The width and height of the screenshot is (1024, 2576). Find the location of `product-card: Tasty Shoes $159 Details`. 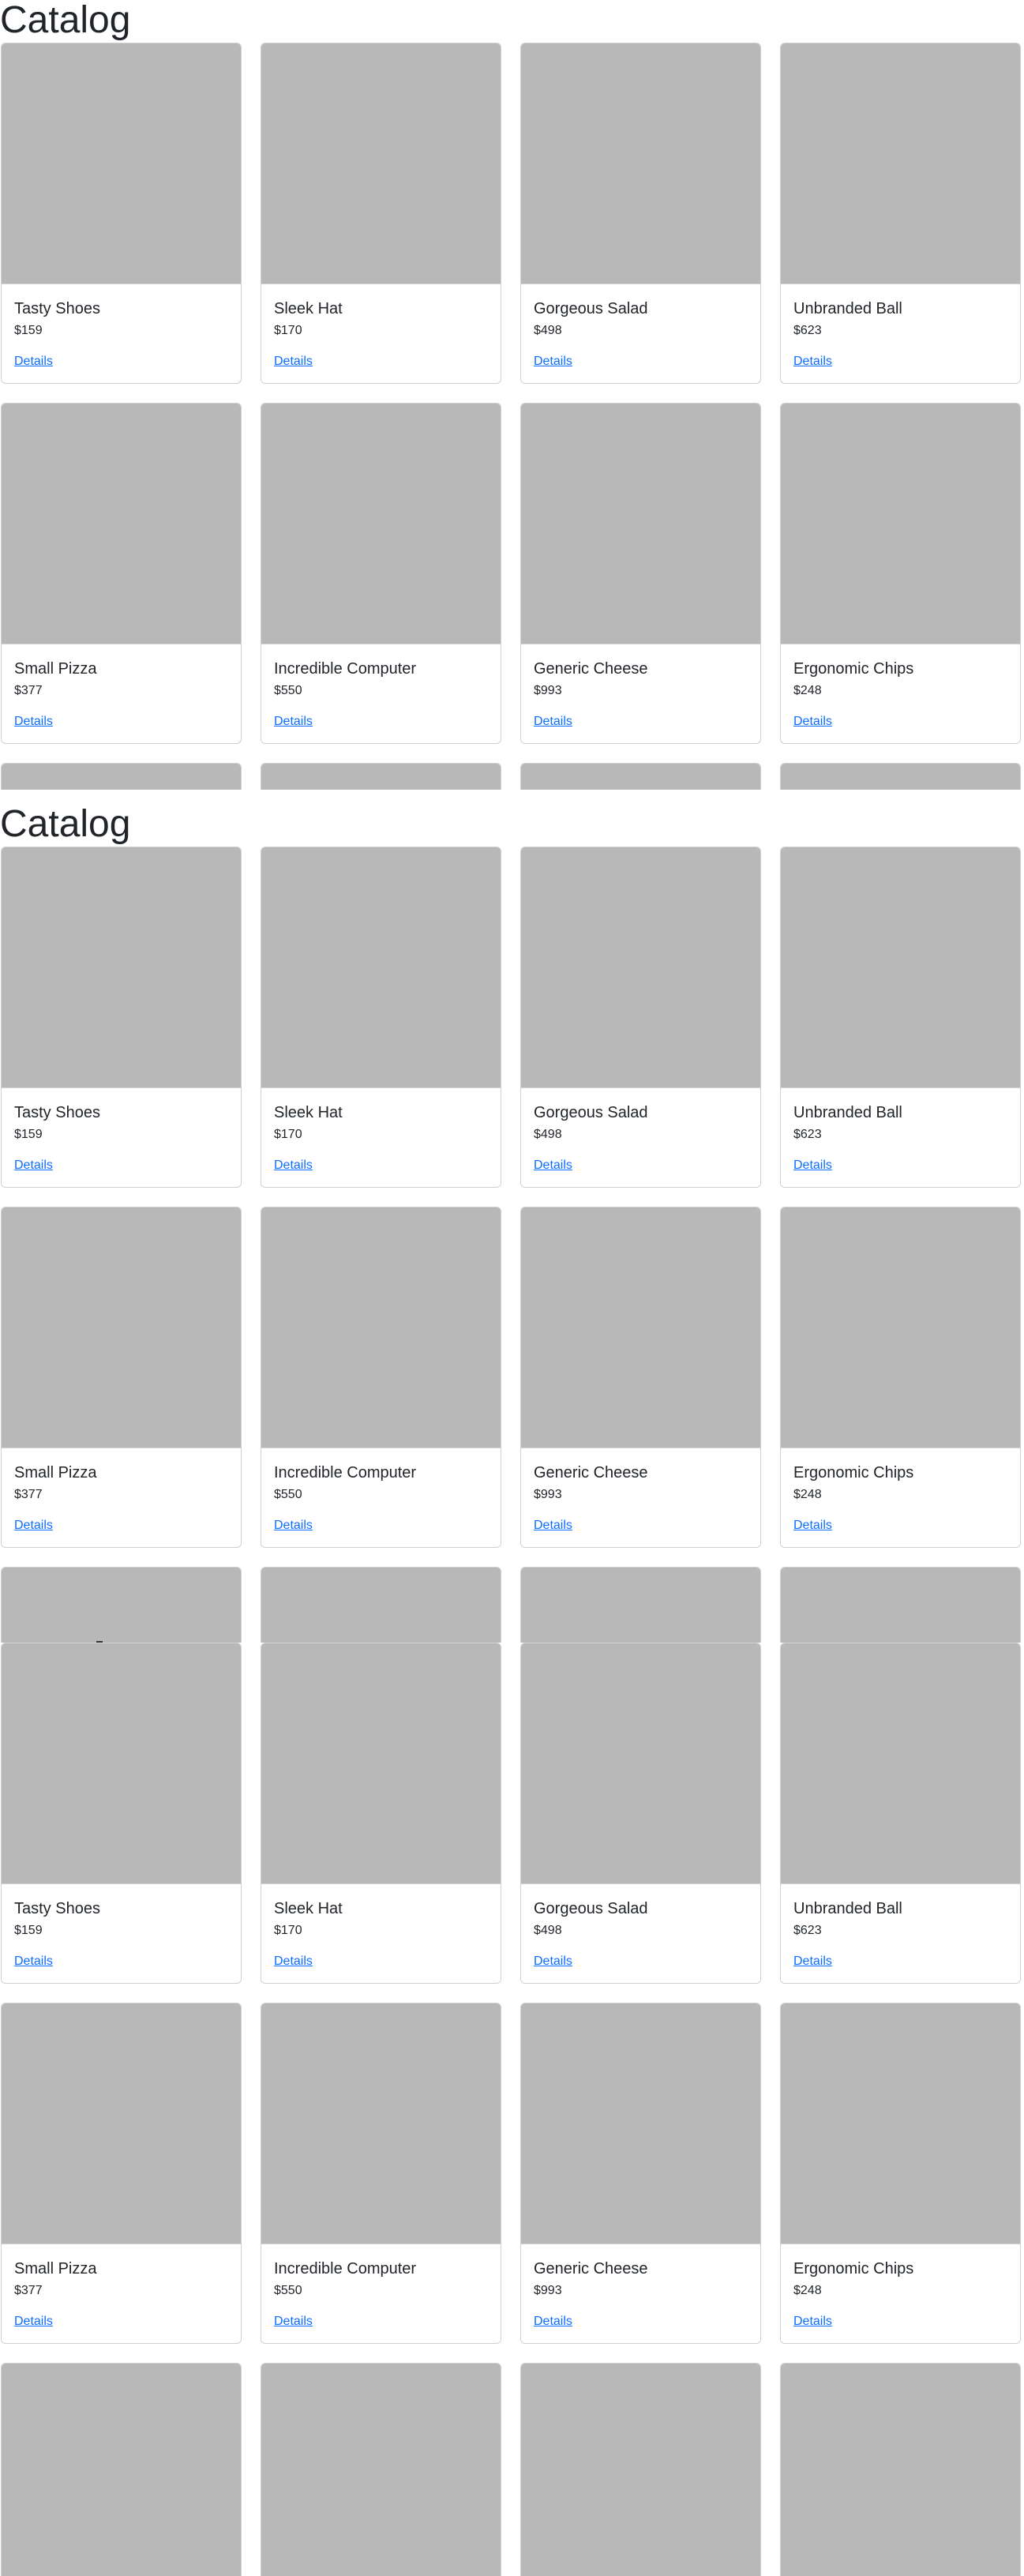

product-card: Tasty Shoes $159 Details is located at coordinates (121, 1017).